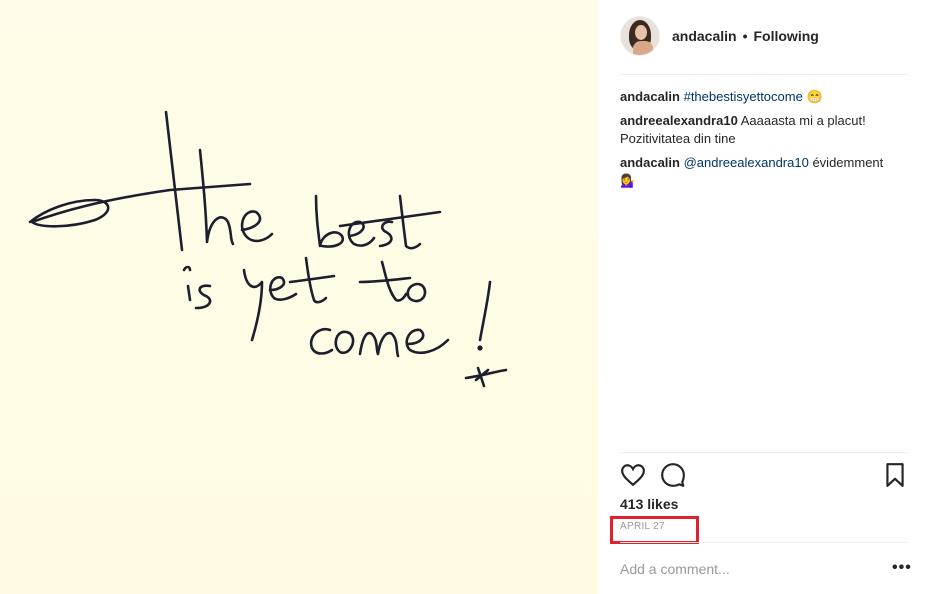 The image size is (926, 594). What do you see at coordinates (895, 475) in the screenshot?
I see `bookmark-icon` at bounding box center [895, 475].